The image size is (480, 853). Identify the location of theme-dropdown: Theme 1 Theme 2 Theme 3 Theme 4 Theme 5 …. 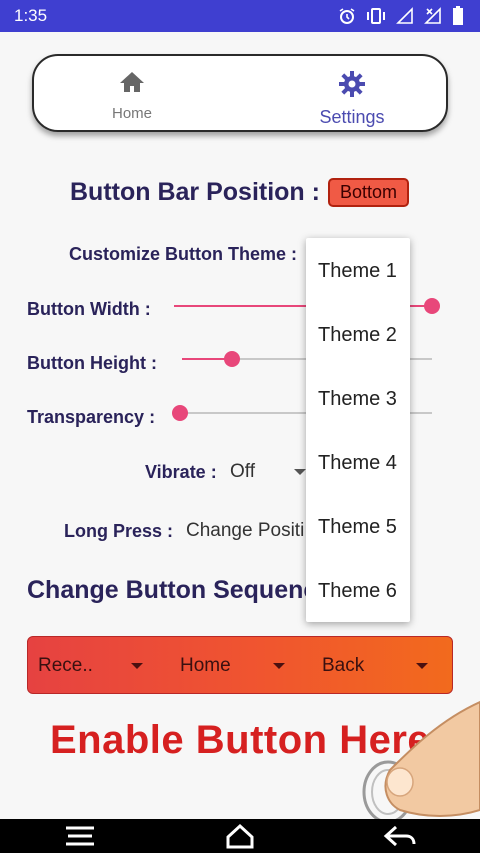
(358, 430).